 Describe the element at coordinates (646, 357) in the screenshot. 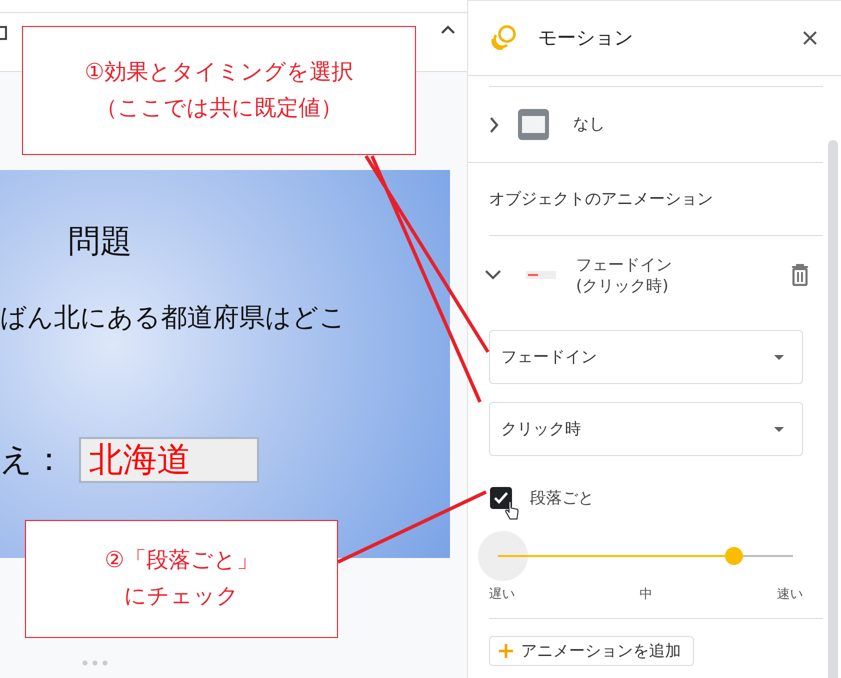

I see `effect-dropdown: フェードイン` at that location.